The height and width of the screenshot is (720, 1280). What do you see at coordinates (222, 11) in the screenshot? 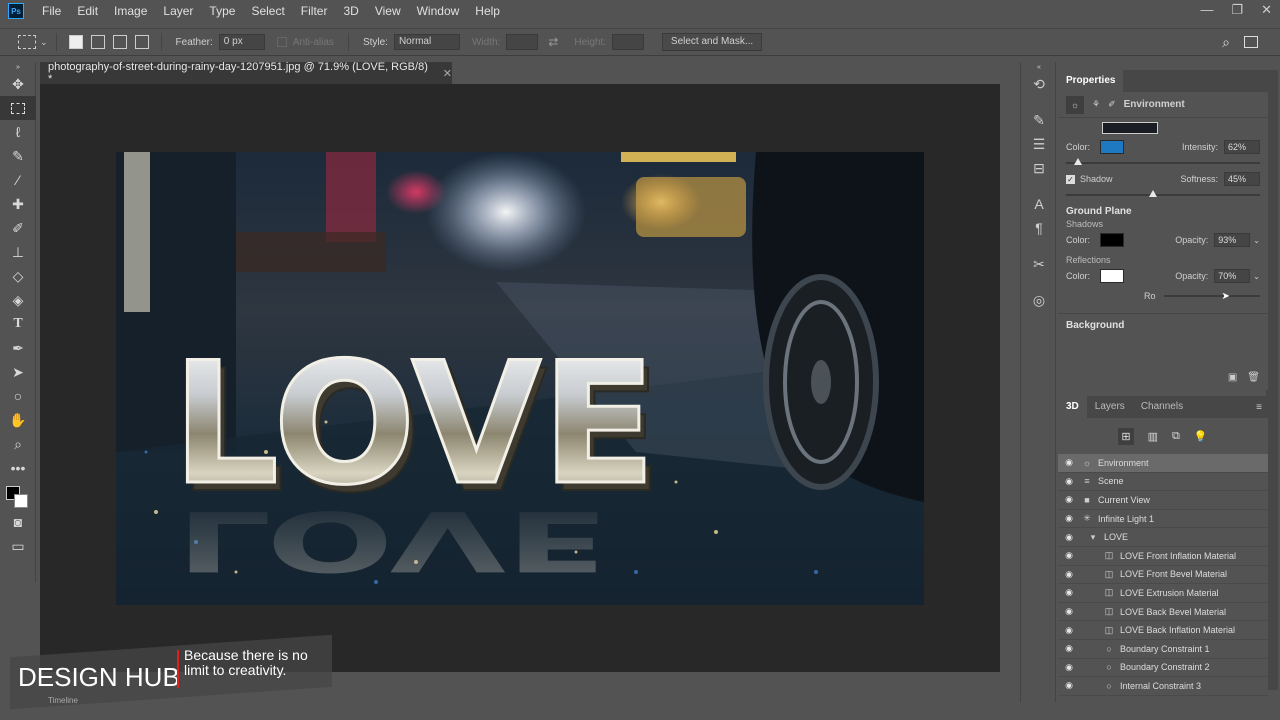
I see `menu-type: Type` at bounding box center [222, 11].